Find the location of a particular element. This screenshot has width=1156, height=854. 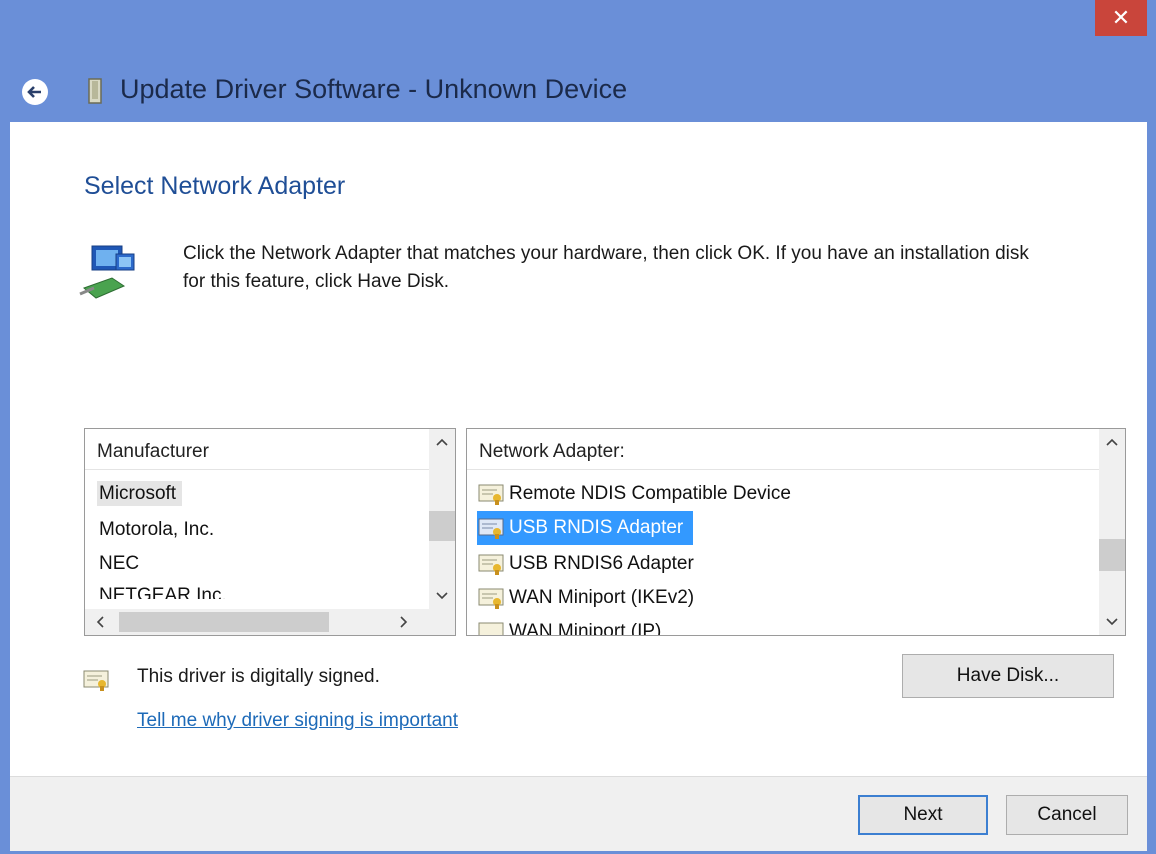

page-heading: Select Network Adapter is located at coordinates (215, 186).